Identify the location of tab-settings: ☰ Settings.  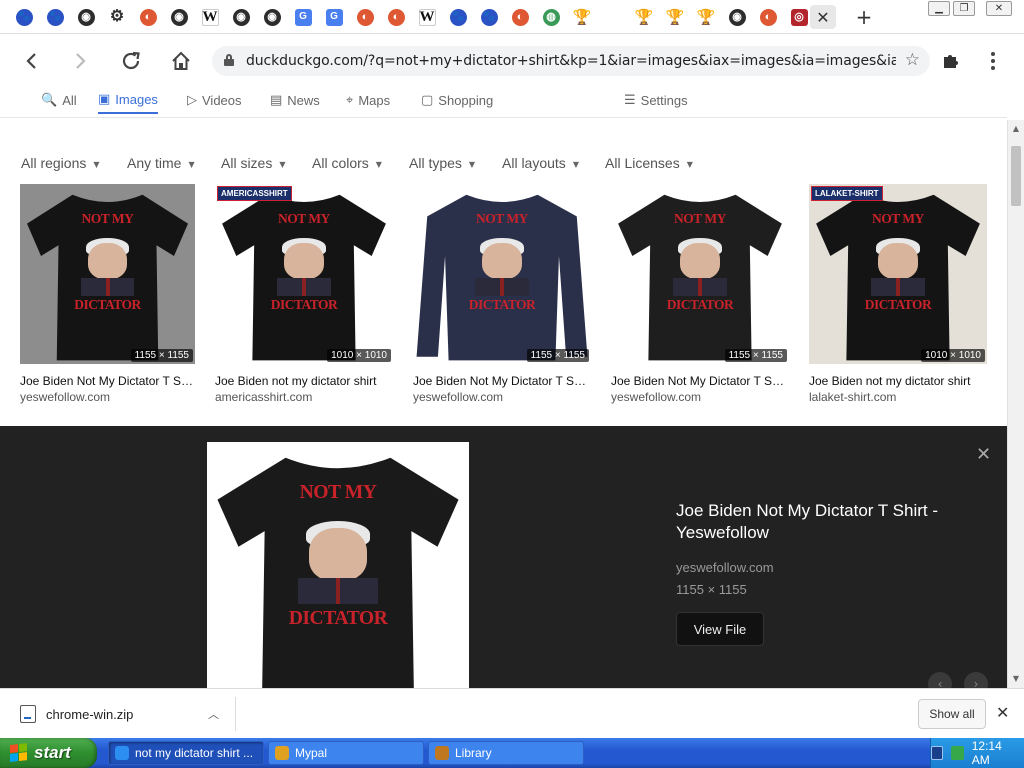
(656, 101).